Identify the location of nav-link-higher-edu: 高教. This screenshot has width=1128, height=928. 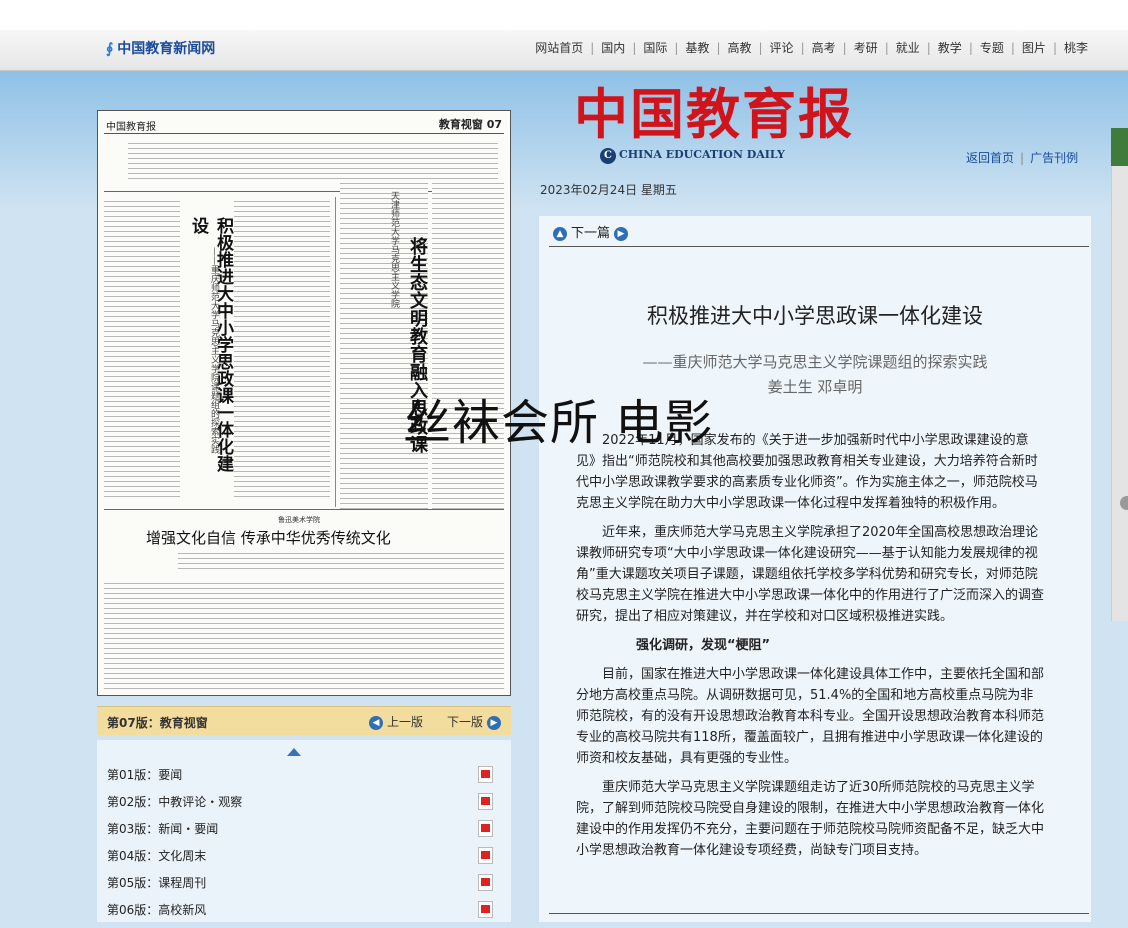
(739, 48).